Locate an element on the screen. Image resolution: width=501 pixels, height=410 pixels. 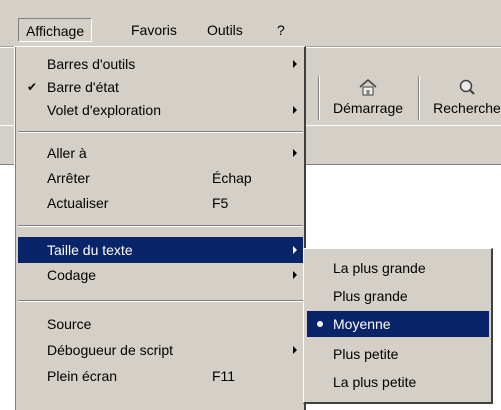
checkmark-icon: ✔ is located at coordinates (32, 87).